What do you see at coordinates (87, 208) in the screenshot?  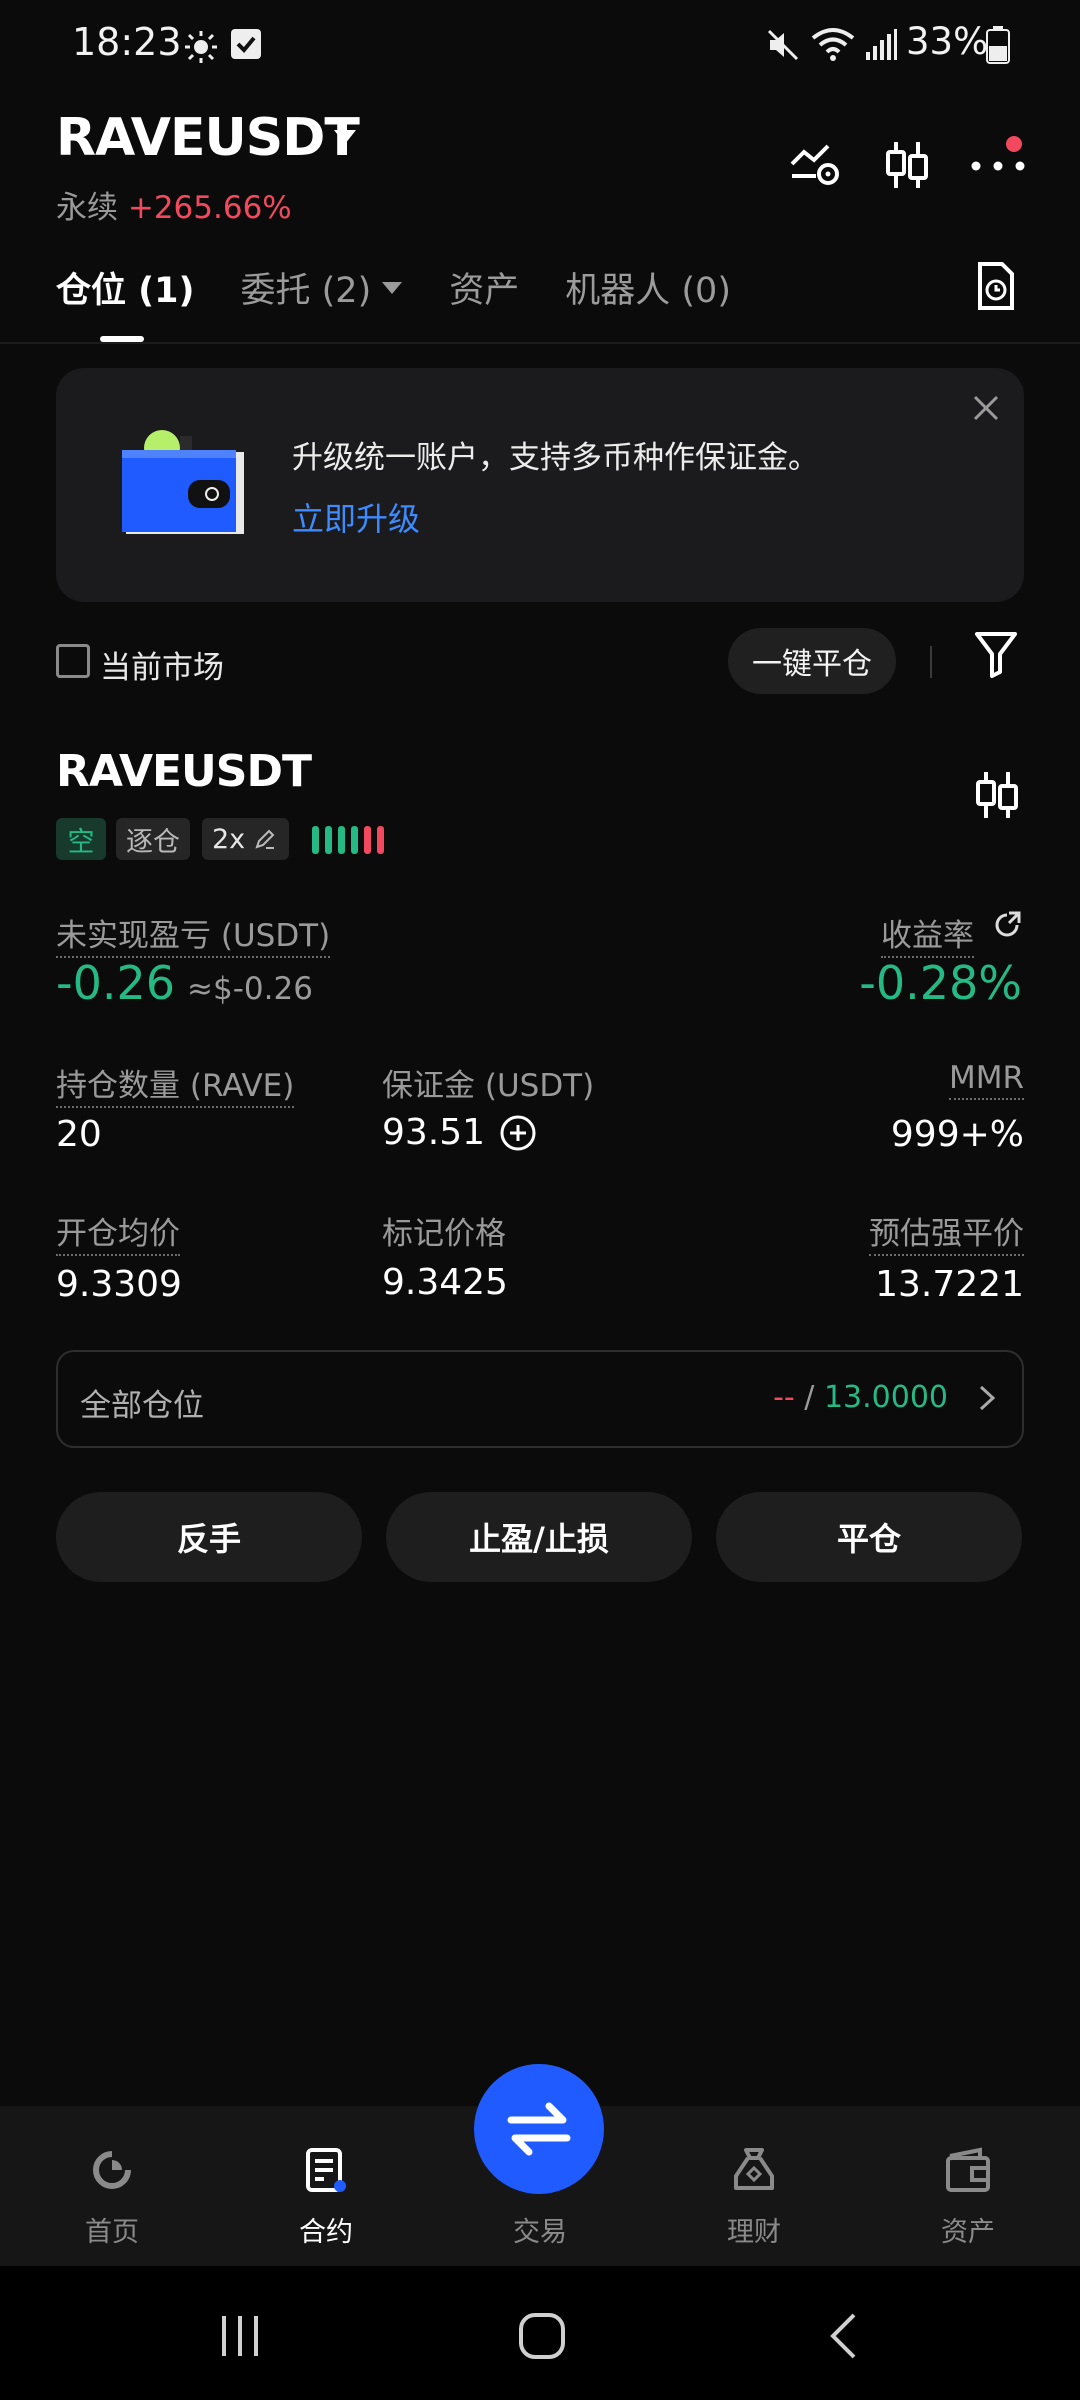 I see `contract-type: 永续` at bounding box center [87, 208].